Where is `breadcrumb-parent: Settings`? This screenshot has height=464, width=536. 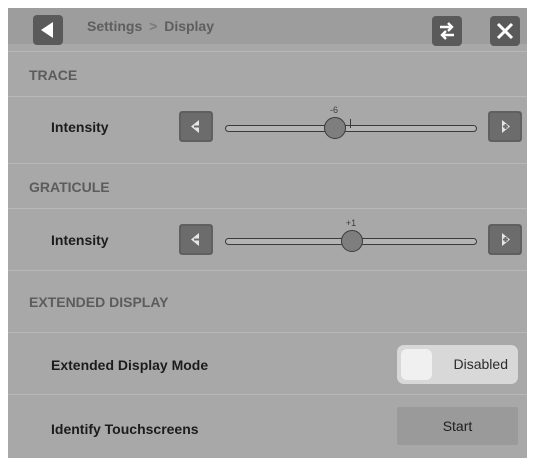
breadcrumb-parent: Settings is located at coordinates (114, 26).